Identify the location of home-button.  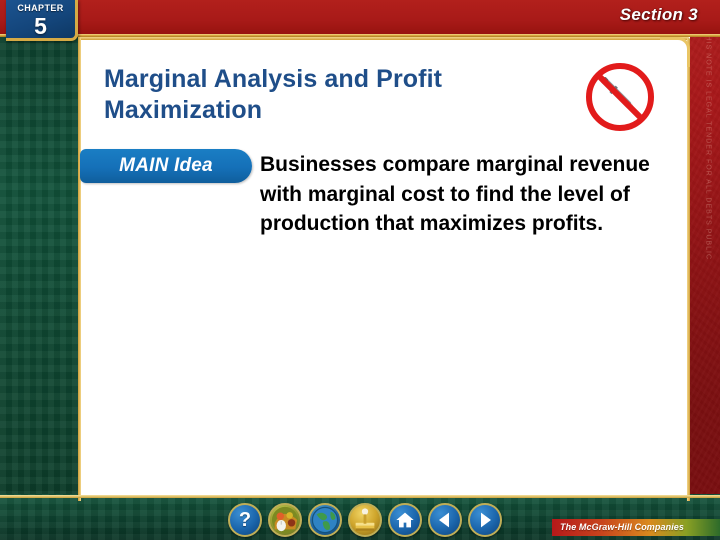
(405, 520).